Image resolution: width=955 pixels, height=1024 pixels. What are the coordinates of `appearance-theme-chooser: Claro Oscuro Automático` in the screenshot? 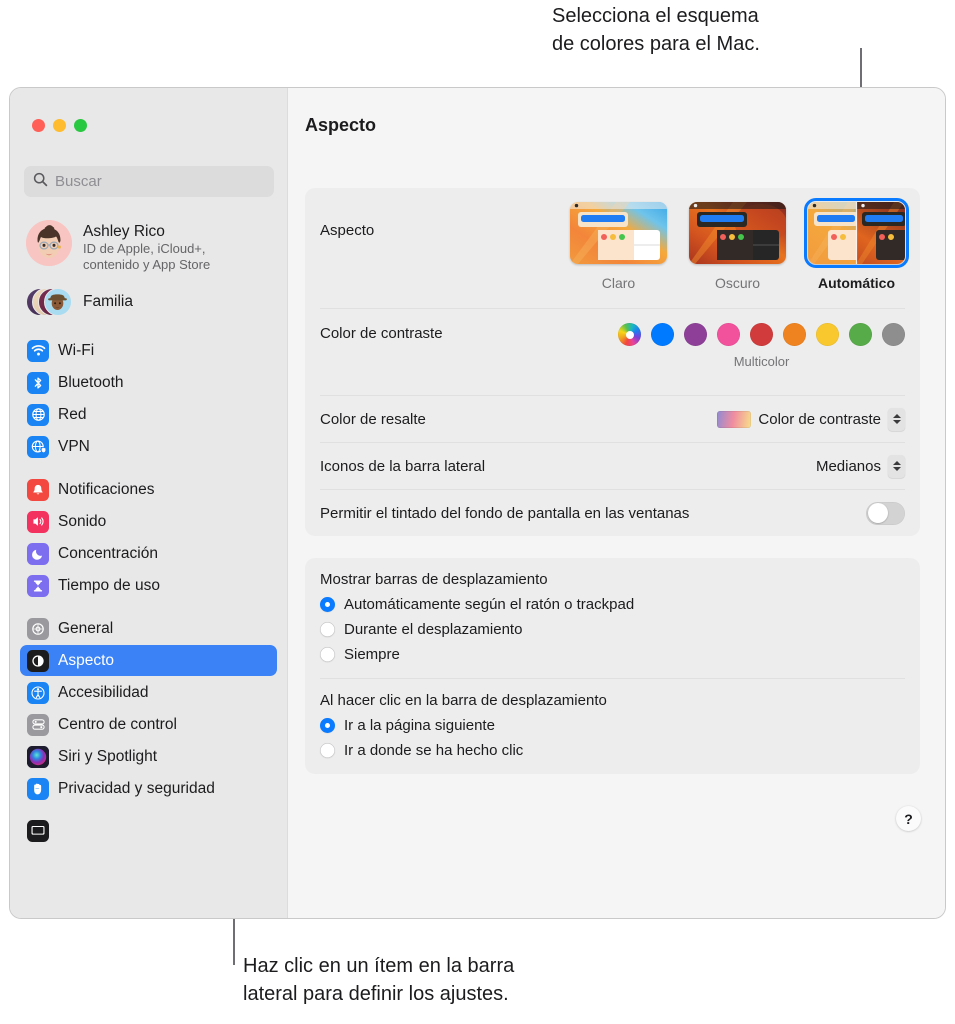 It's located at (740, 244).